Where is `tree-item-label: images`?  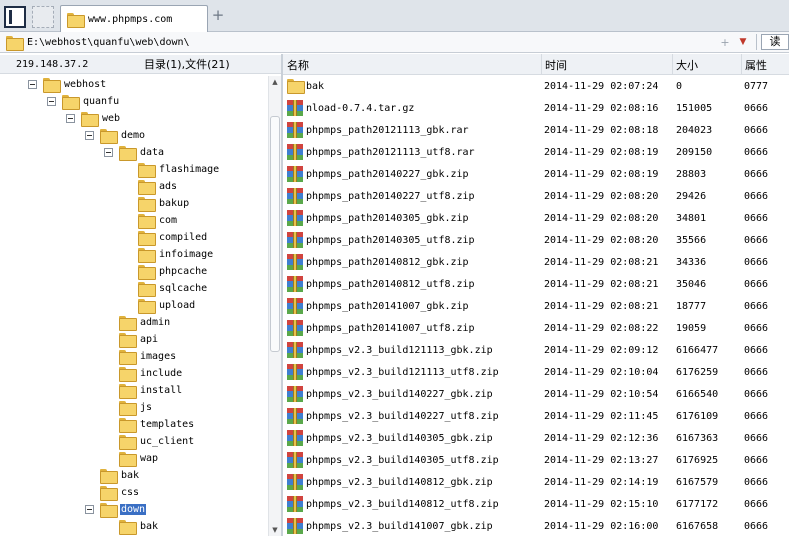 tree-item-label: images is located at coordinates (158, 356).